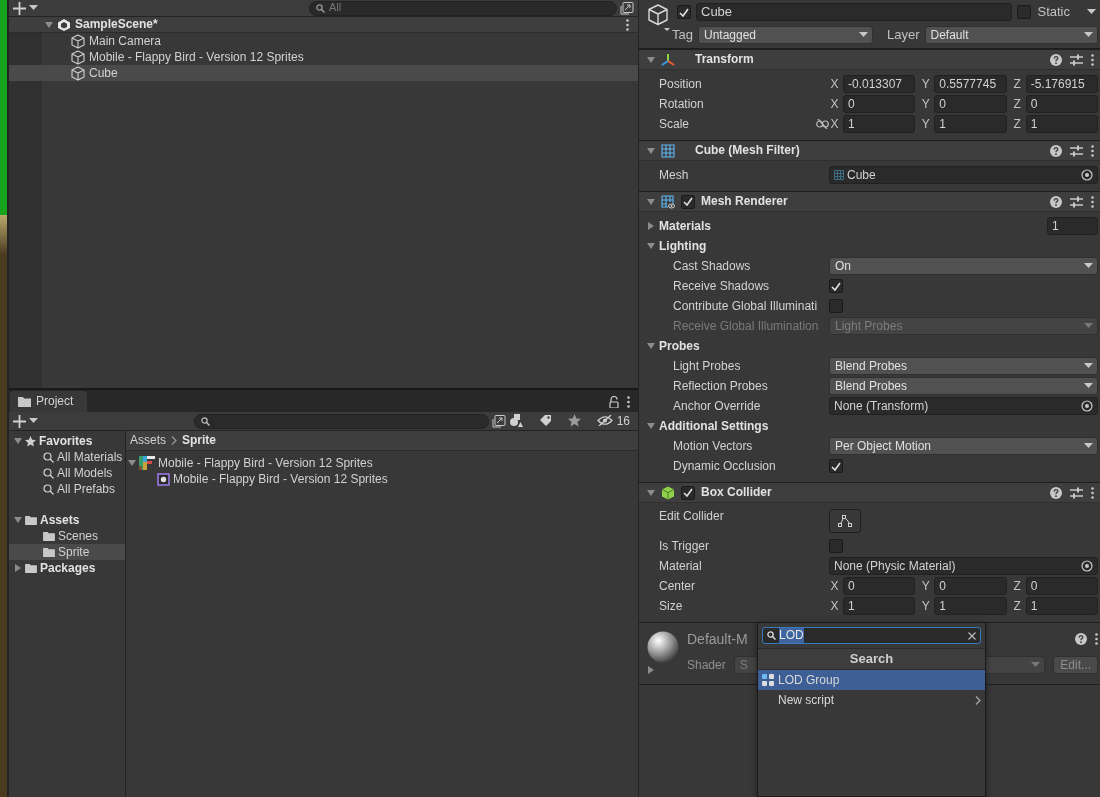 The image size is (1100, 797). Describe the element at coordinates (67, 536) in the screenshot. I see `folder-tree-item: Scenes` at that location.